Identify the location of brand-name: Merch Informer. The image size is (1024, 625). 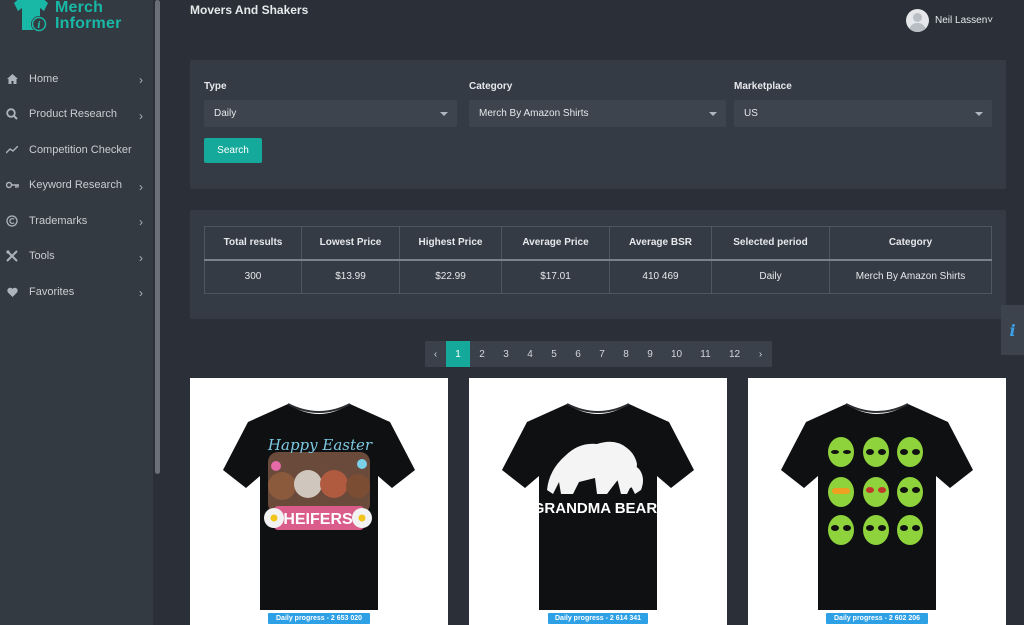
(88, 16).